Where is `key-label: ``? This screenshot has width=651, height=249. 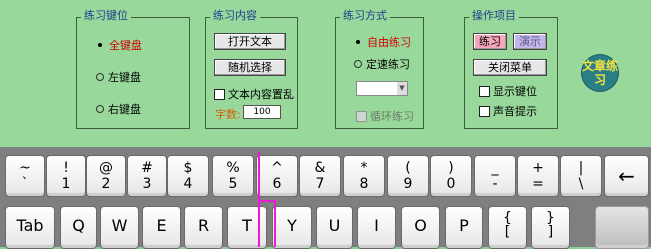 key-label: ` is located at coordinates (25, 184).